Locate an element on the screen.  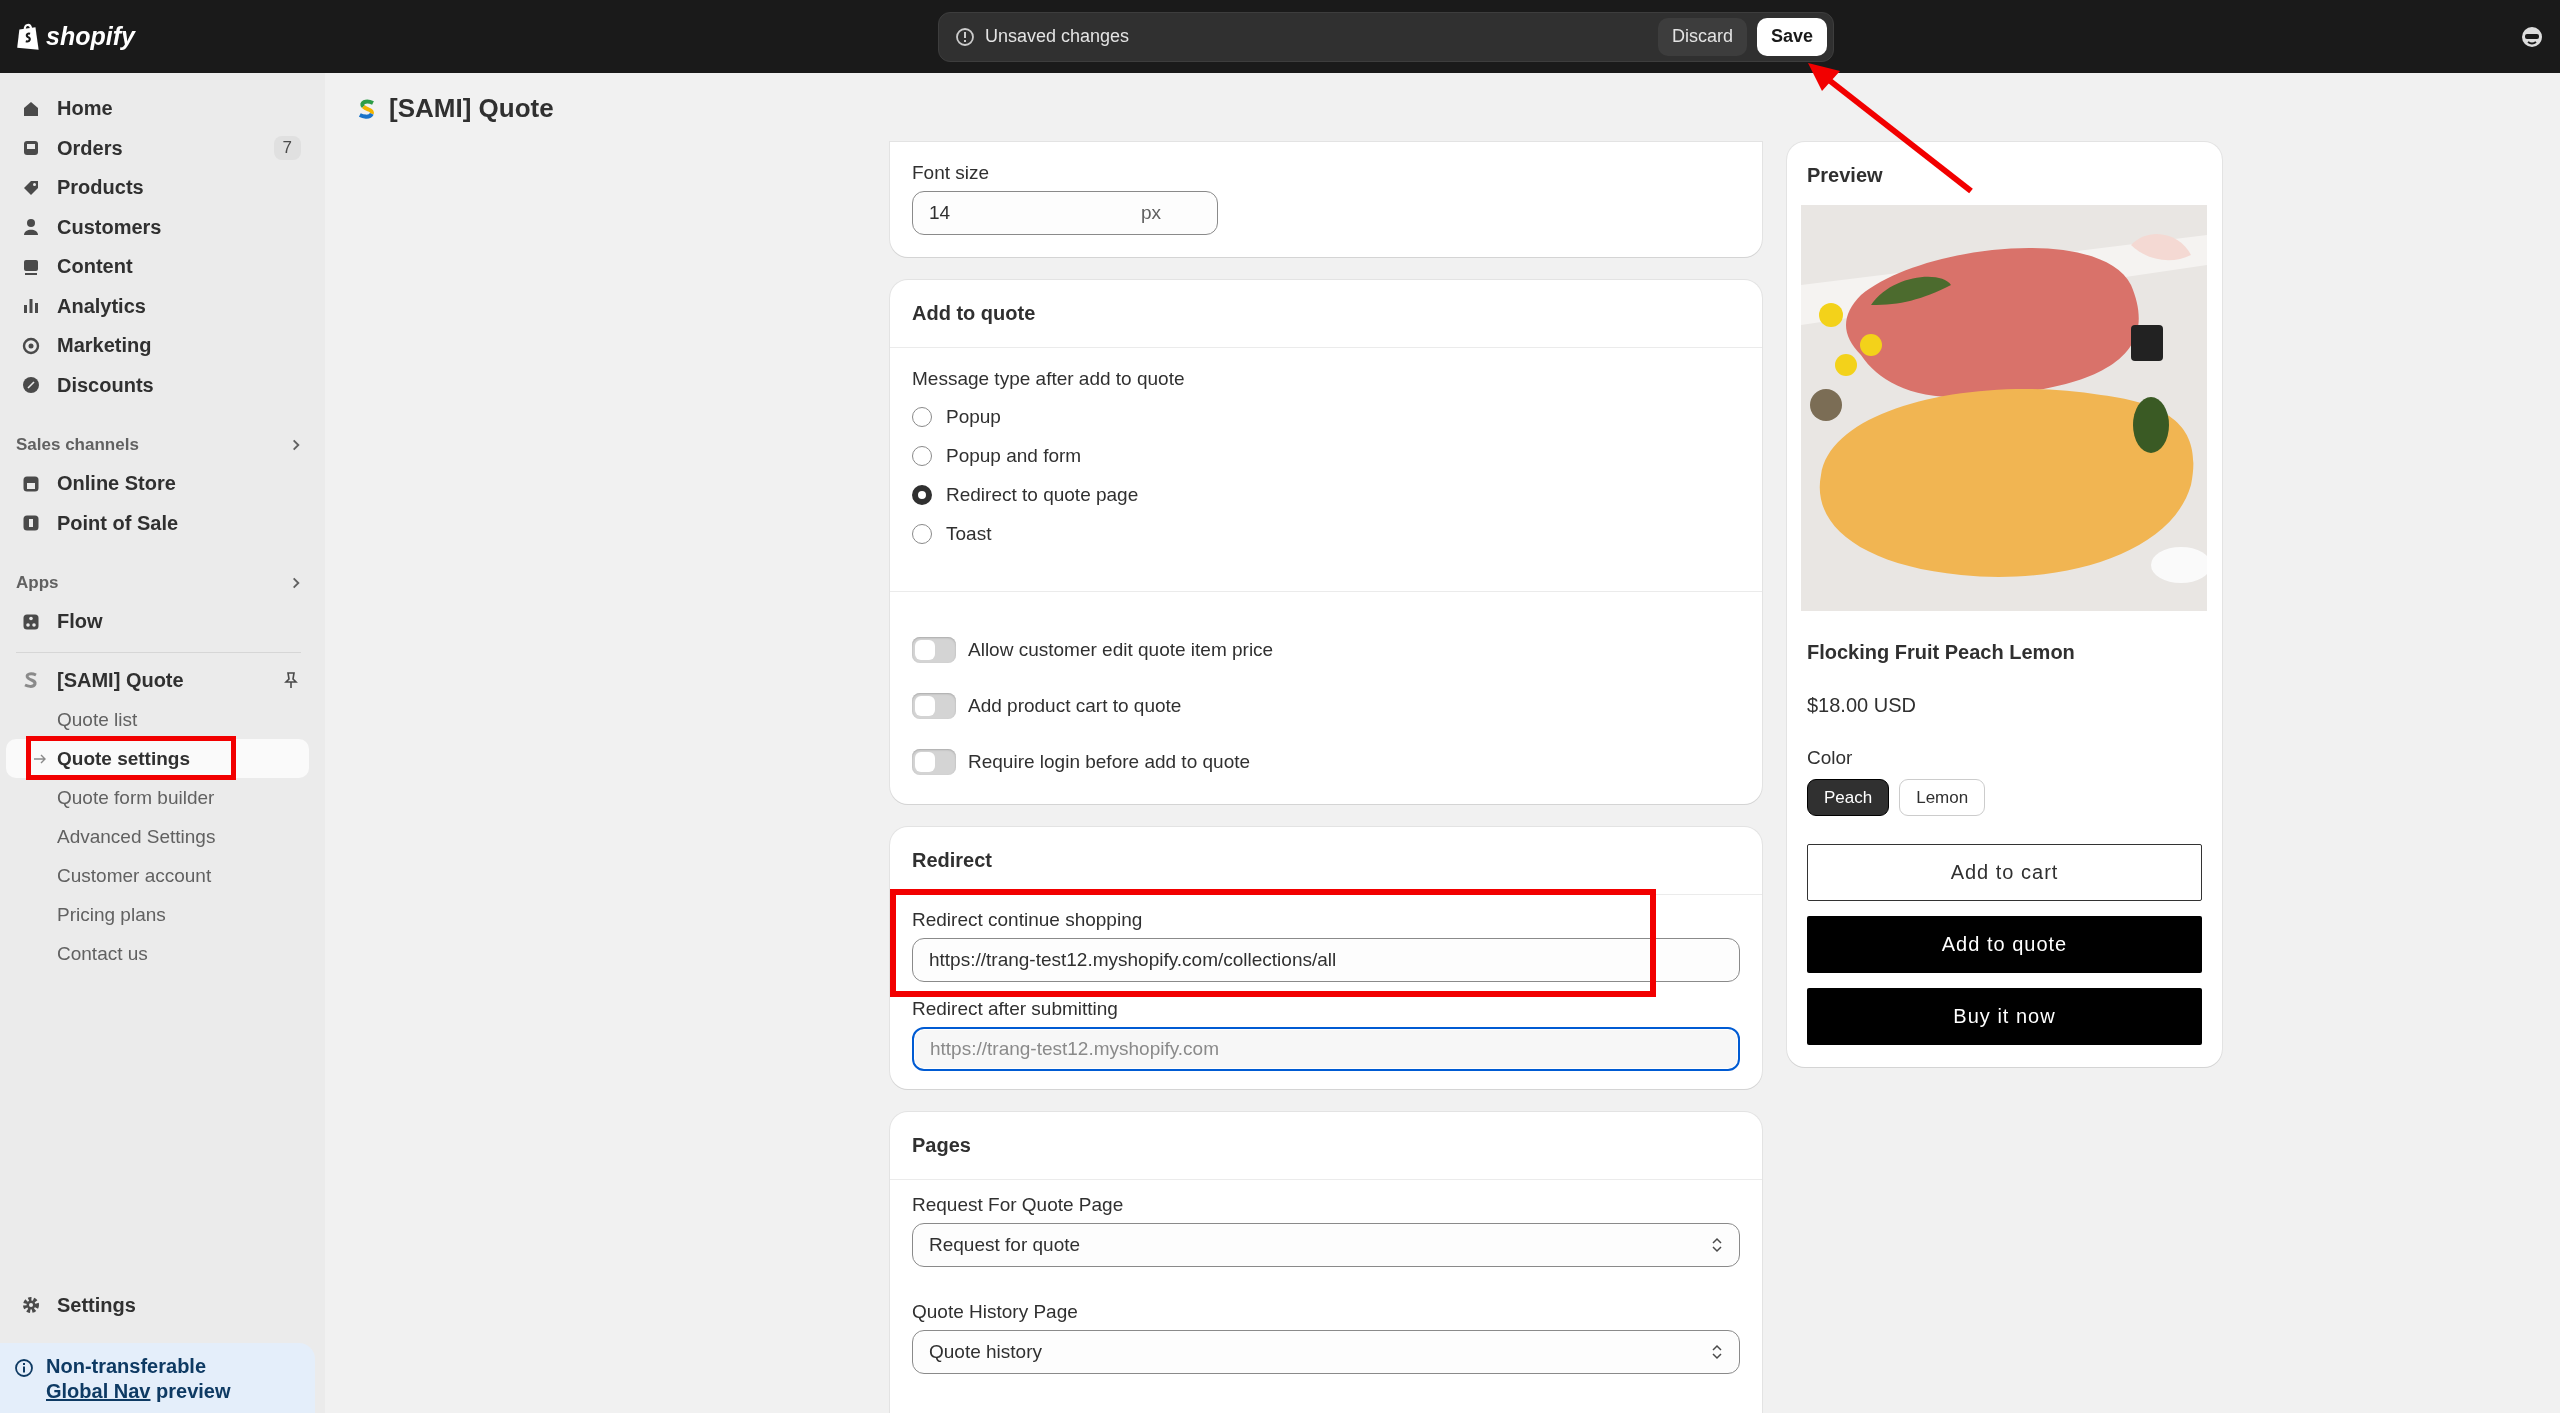
page-select: Quote history is located at coordinates (1326, 1352).